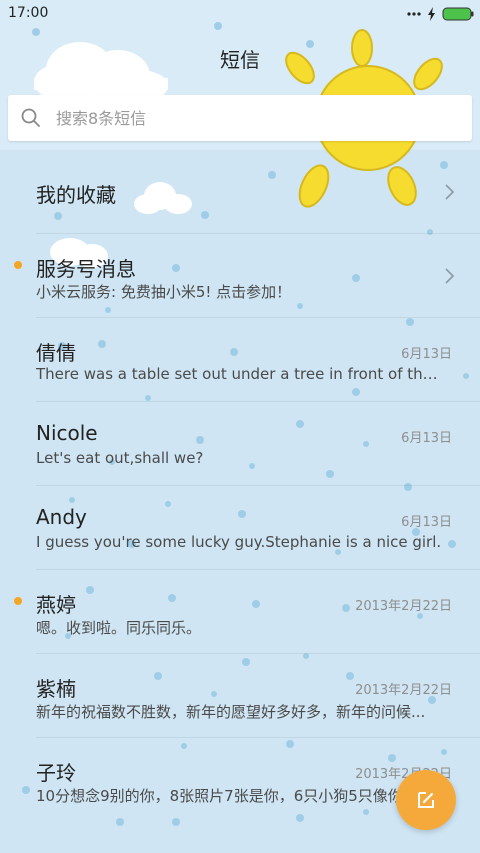 The height and width of the screenshot is (853, 480). I want to click on compose-icon, so click(426, 800).